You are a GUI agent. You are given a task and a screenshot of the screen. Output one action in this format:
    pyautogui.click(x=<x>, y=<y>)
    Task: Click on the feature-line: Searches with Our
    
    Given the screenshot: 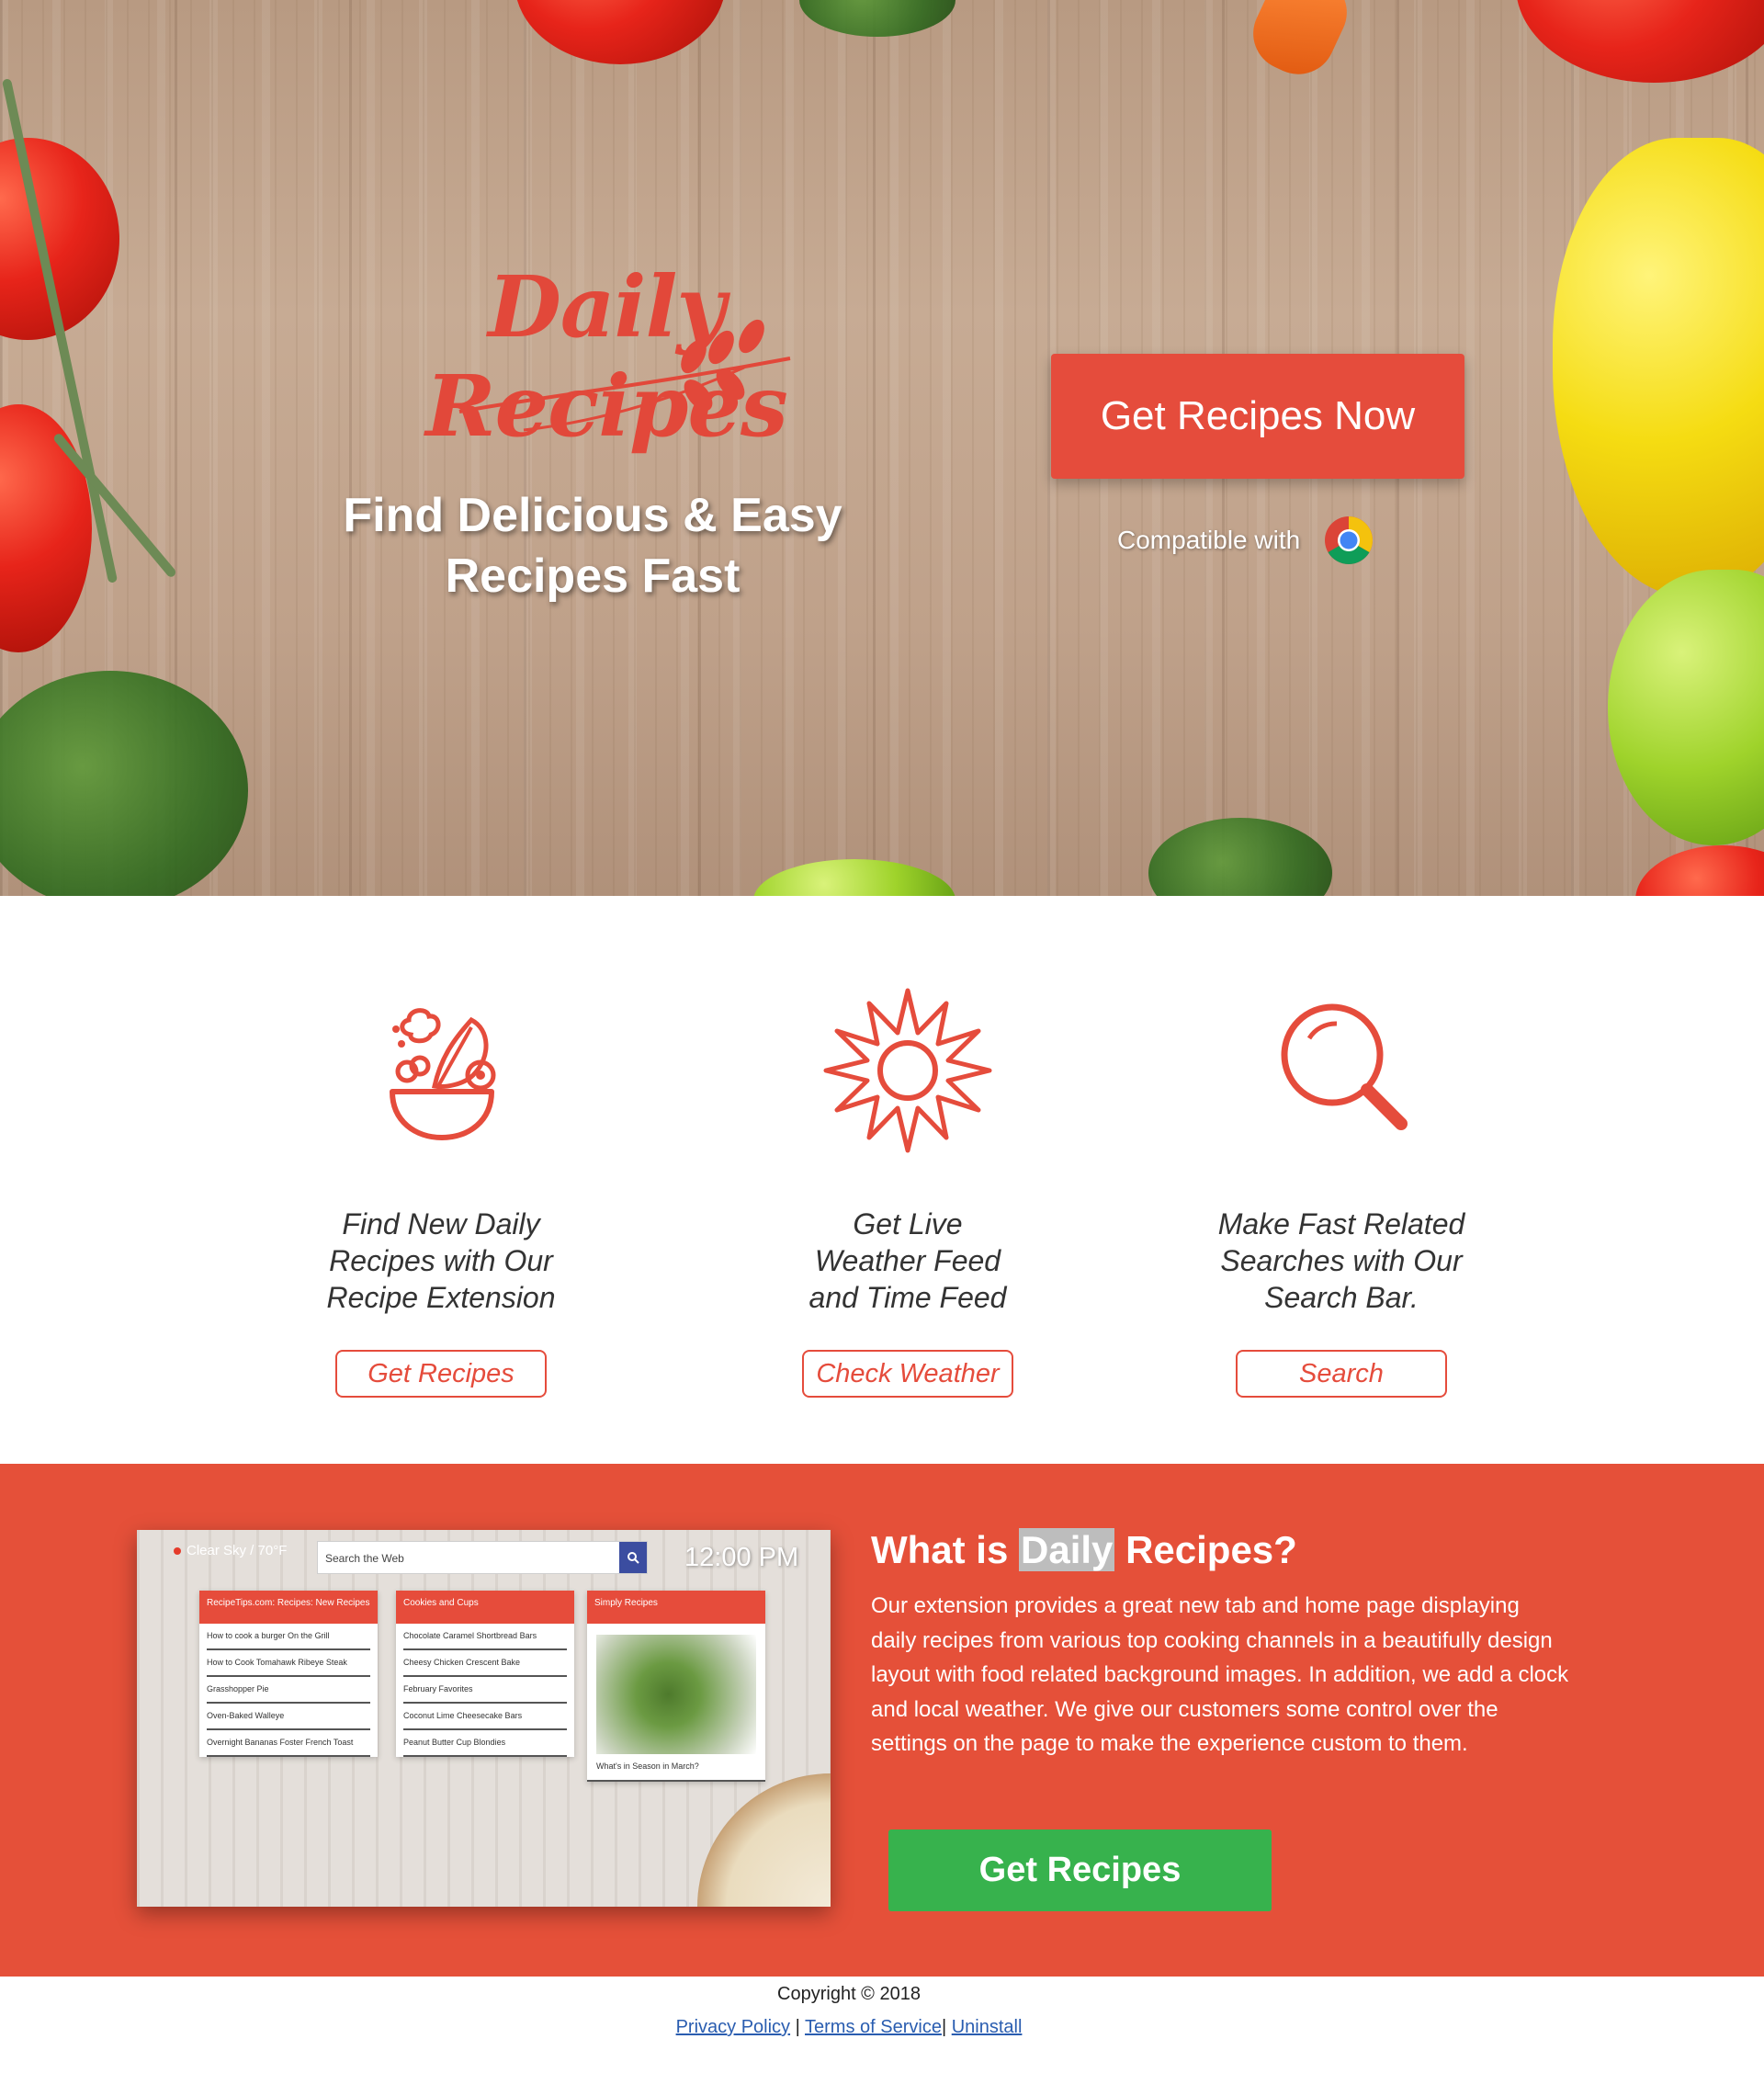 What is the action you would take?
    pyautogui.click(x=1342, y=1260)
    